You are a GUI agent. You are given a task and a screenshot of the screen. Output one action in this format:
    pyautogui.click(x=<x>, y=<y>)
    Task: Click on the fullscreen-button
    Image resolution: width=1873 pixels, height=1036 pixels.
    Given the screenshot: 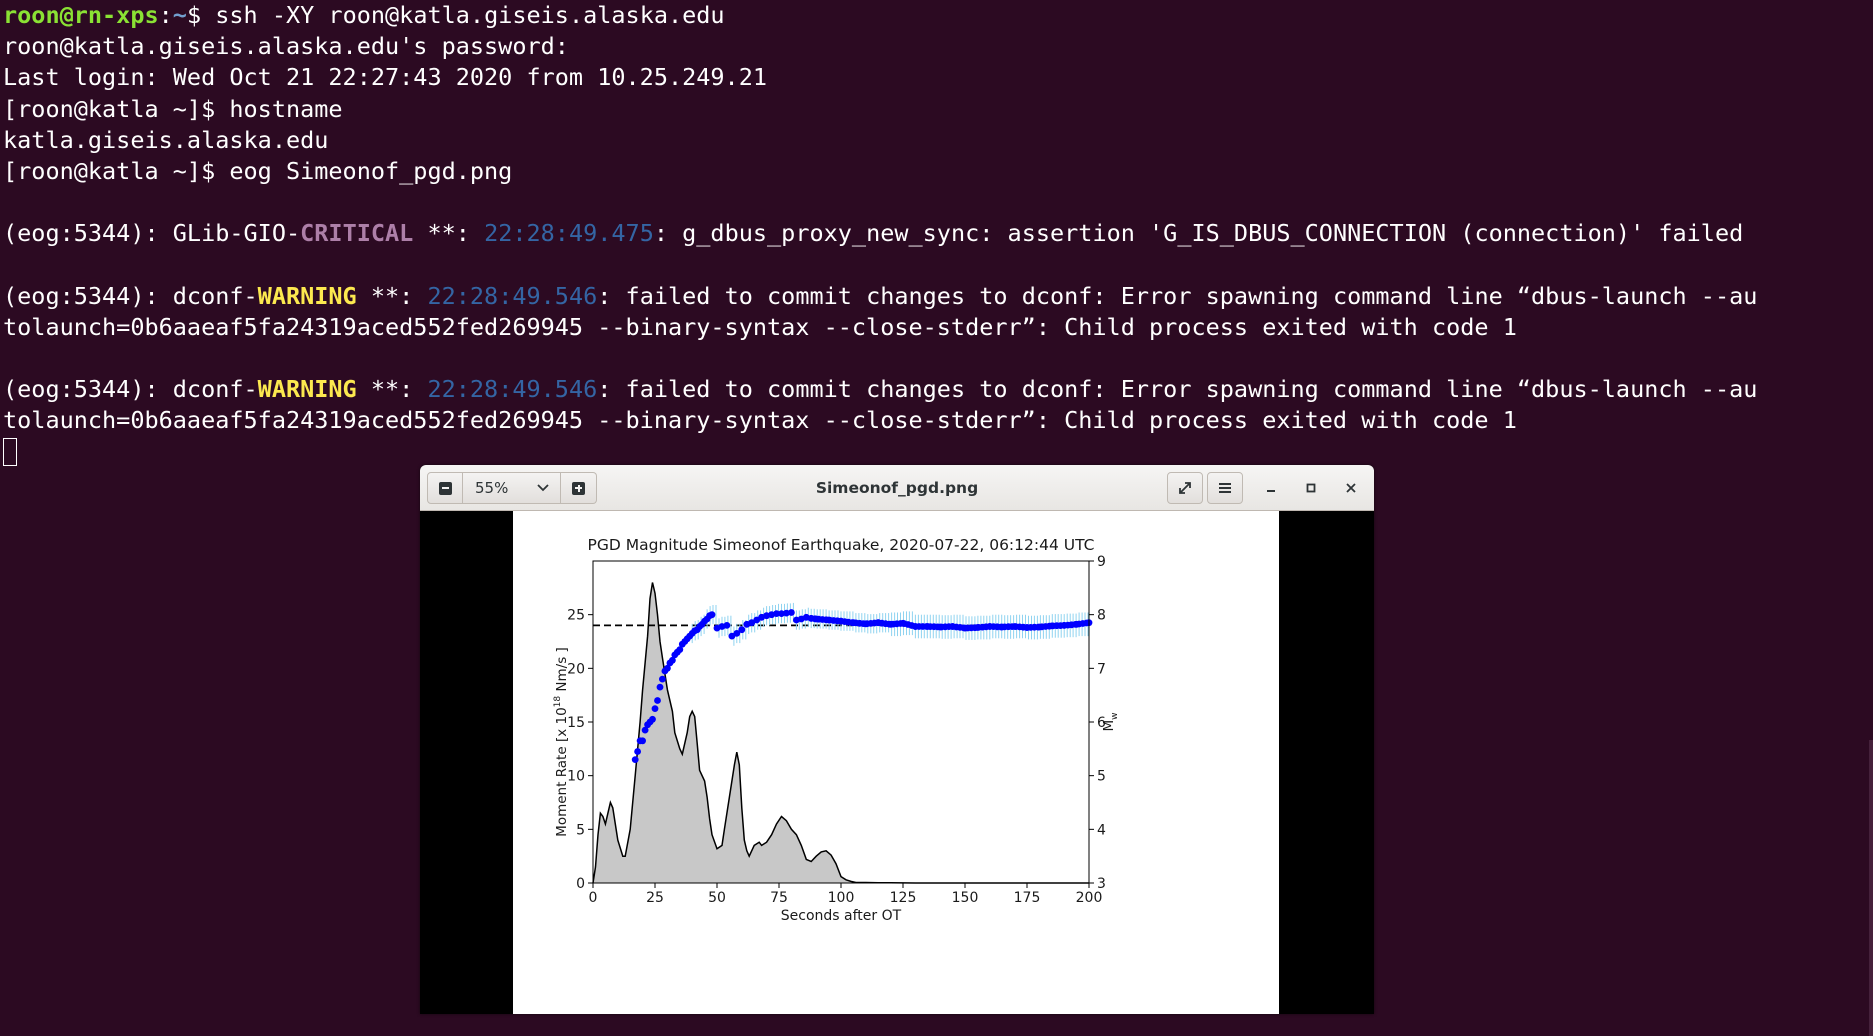 What is the action you would take?
    pyautogui.click(x=1185, y=488)
    